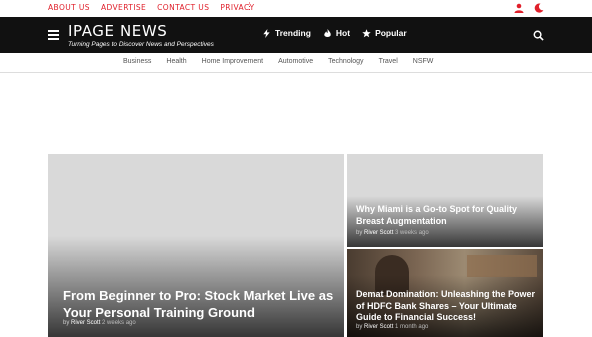  What do you see at coordinates (539, 8) in the screenshot?
I see `dark-mode-icon` at bounding box center [539, 8].